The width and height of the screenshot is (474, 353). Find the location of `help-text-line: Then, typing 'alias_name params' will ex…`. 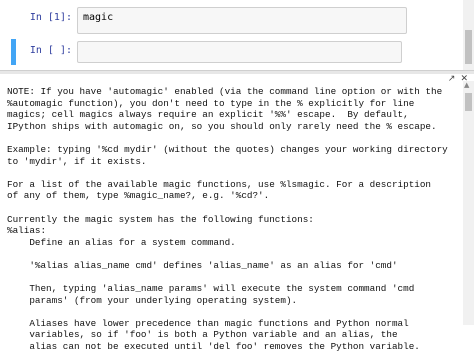

help-text-line: Then, typing 'alias_name params' will ex… is located at coordinates (211, 289).